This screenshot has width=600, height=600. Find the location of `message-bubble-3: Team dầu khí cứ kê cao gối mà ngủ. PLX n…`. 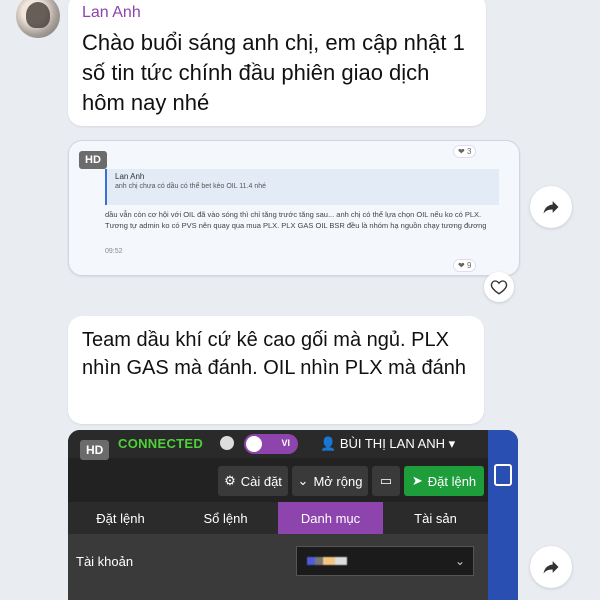

message-bubble-3: Team dầu khí cứ kê cao gối mà ngủ. PLX n… is located at coordinates (276, 370).